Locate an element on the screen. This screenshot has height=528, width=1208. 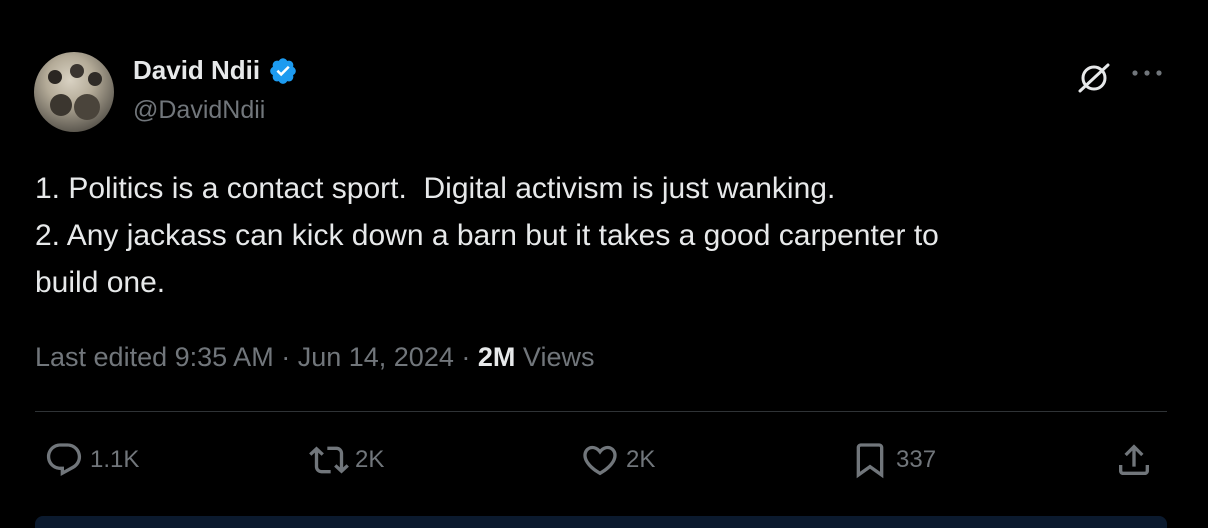
more-icon is located at coordinates (1147, 73).